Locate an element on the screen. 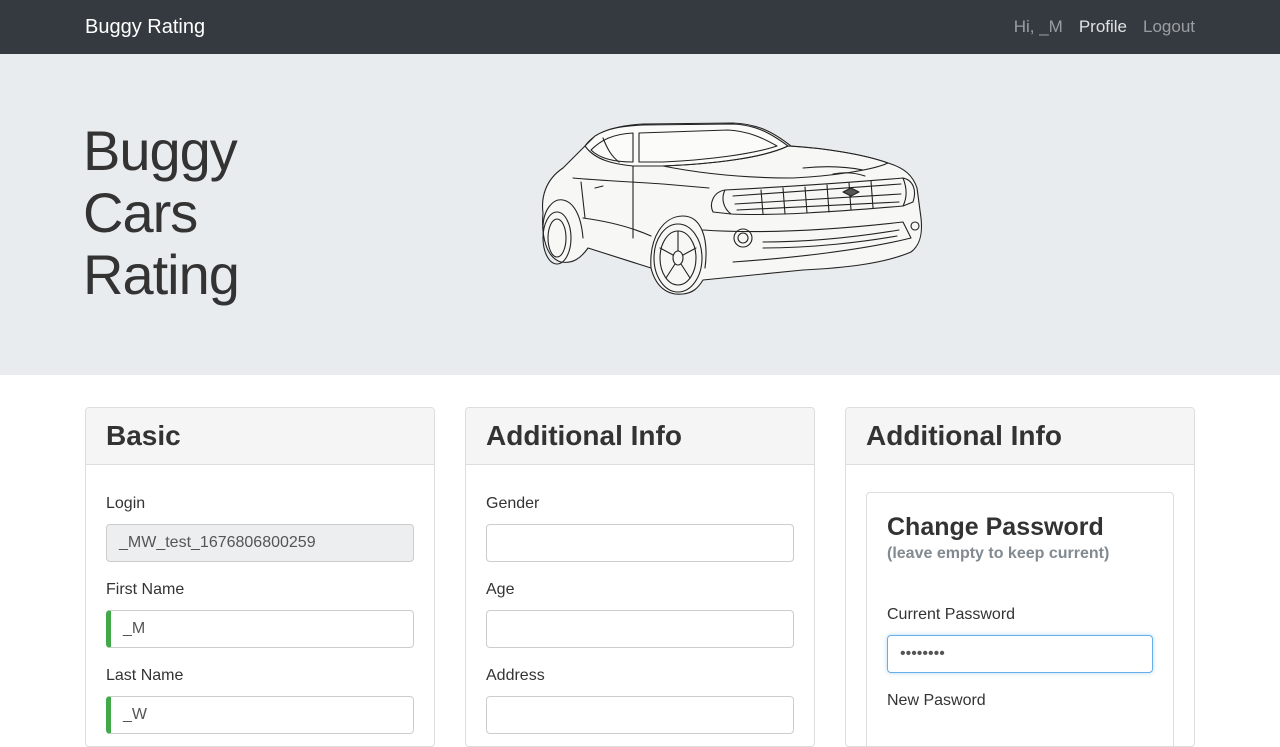  hero-title-line: Cars is located at coordinates (140, 212).